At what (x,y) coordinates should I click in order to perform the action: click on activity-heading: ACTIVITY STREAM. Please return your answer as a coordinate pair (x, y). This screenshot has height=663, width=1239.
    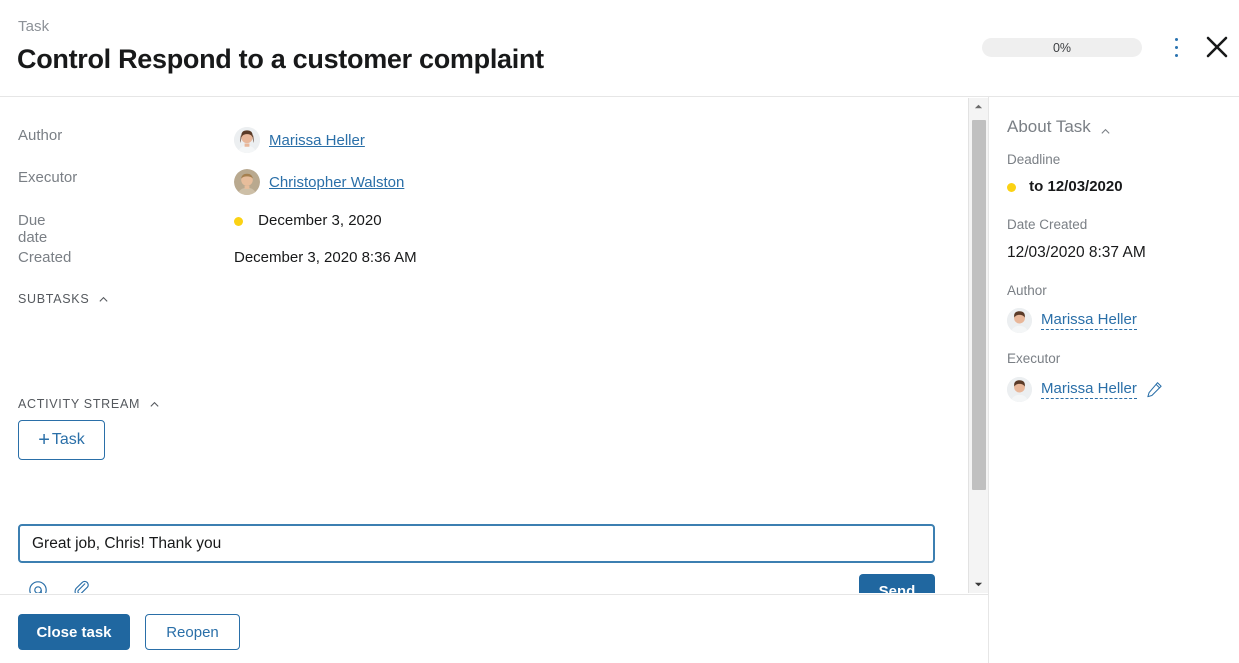
    Looking at the image, I should click on (79, 404).